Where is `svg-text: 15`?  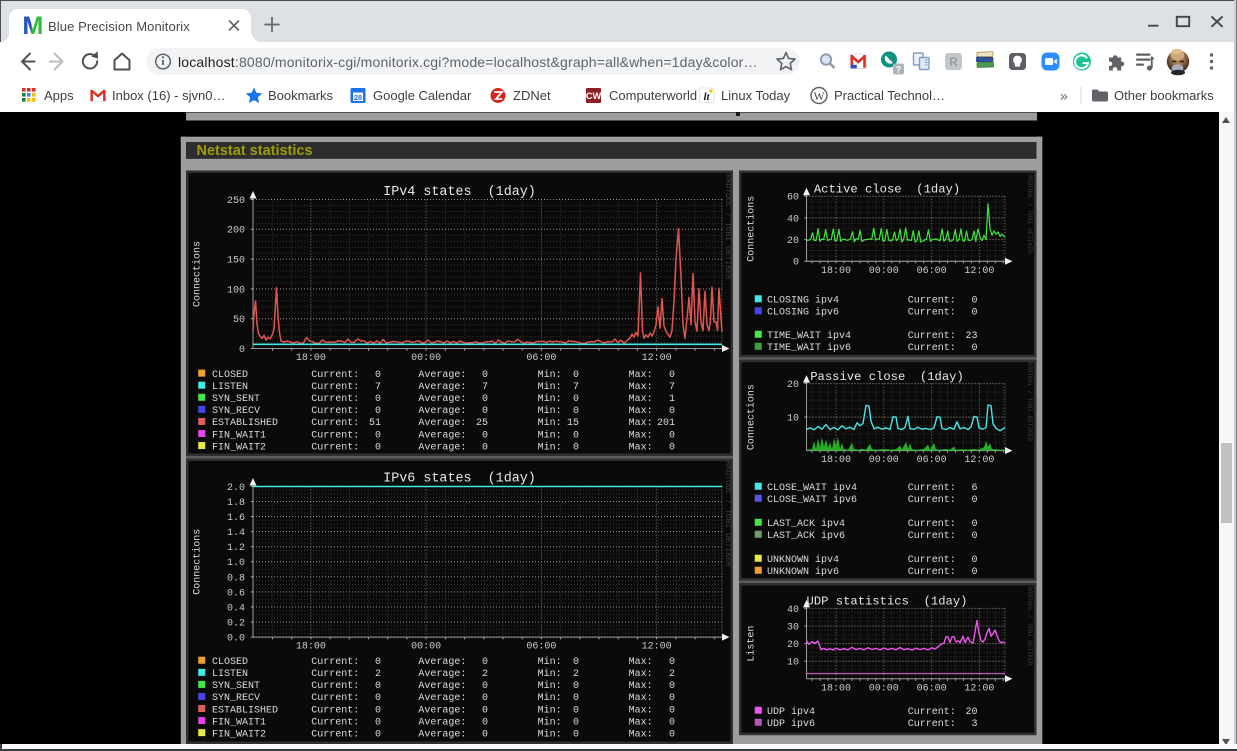 svg-text: 15 is located at coordinates (573, 423).